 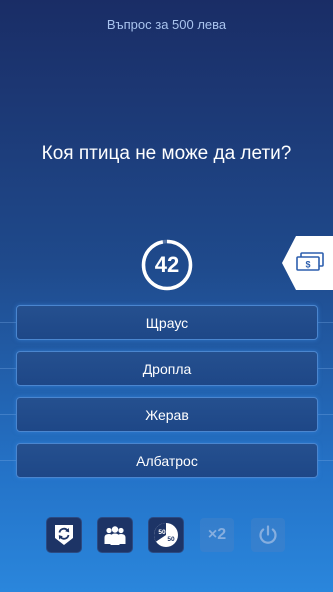 What do you see at coordinates (167, 414) in the screenshot?
I see `answer-button-c: Жерав` at bounding box center [167, 414].